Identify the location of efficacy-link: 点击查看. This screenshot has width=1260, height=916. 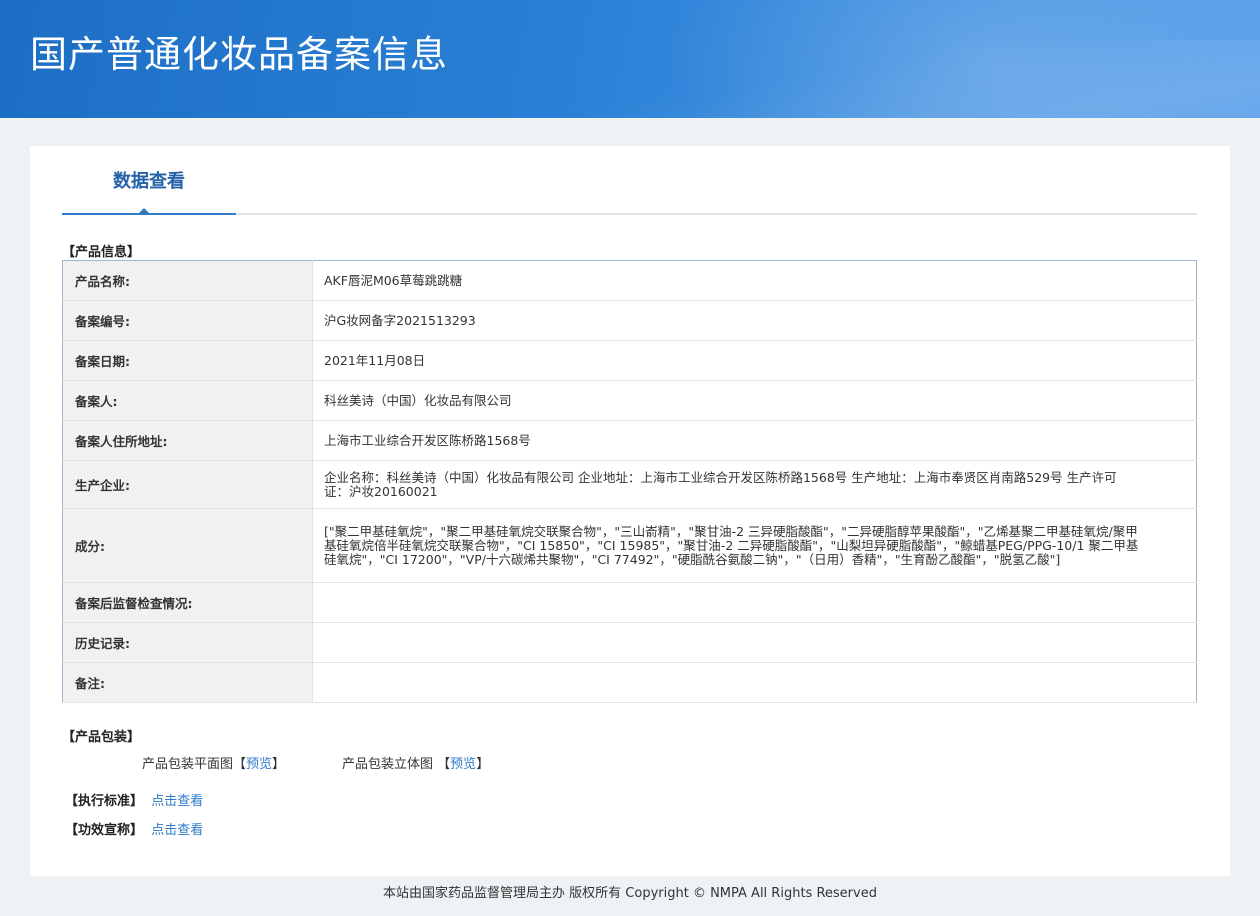
(177, 830).